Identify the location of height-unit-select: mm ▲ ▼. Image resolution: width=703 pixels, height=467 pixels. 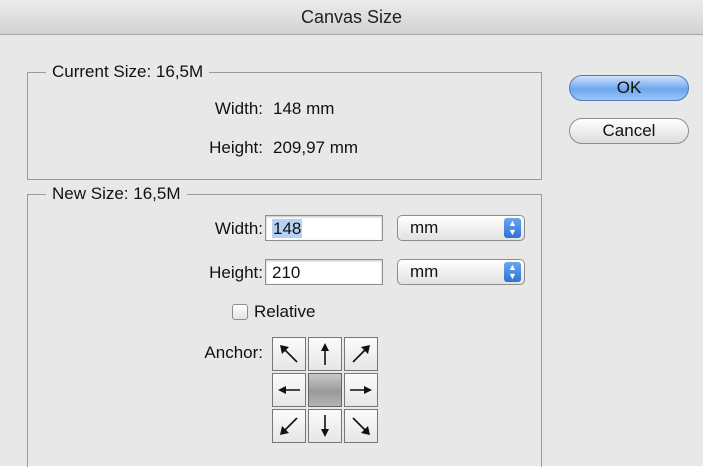
(461, 272).